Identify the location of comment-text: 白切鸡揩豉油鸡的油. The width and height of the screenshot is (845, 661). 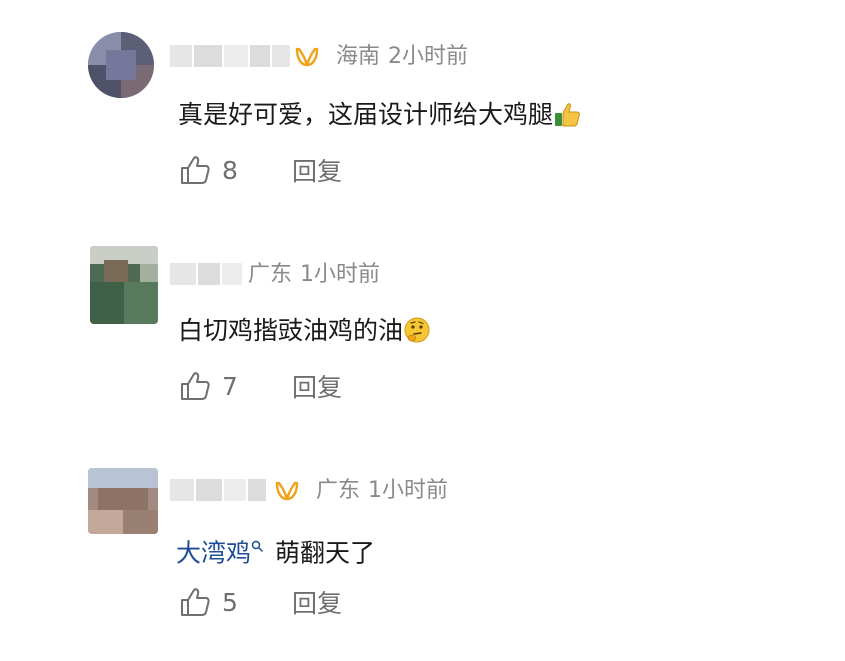
(304, 331).